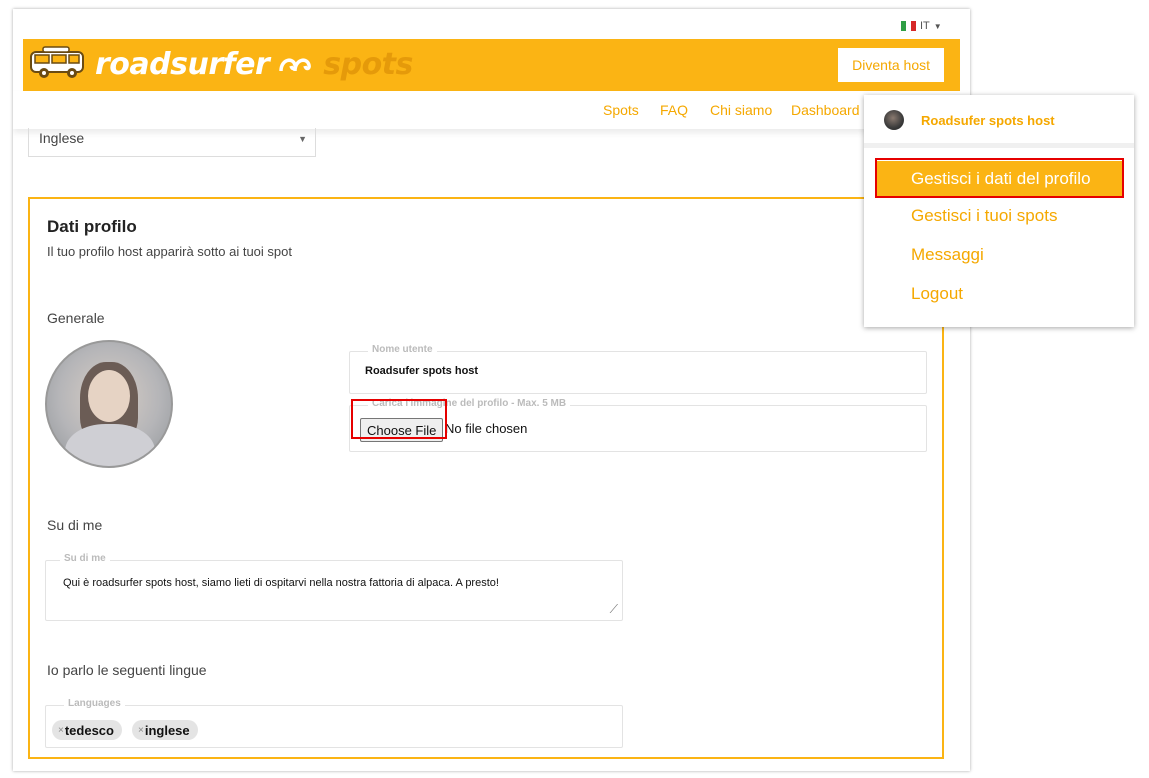 Image resolution: width=1149 pixels, height=778 pixels. What do you see at coordinates (402, 349) in the screenshot?
I see `username-legend: Nome utente` at bounding box center [402, 349].